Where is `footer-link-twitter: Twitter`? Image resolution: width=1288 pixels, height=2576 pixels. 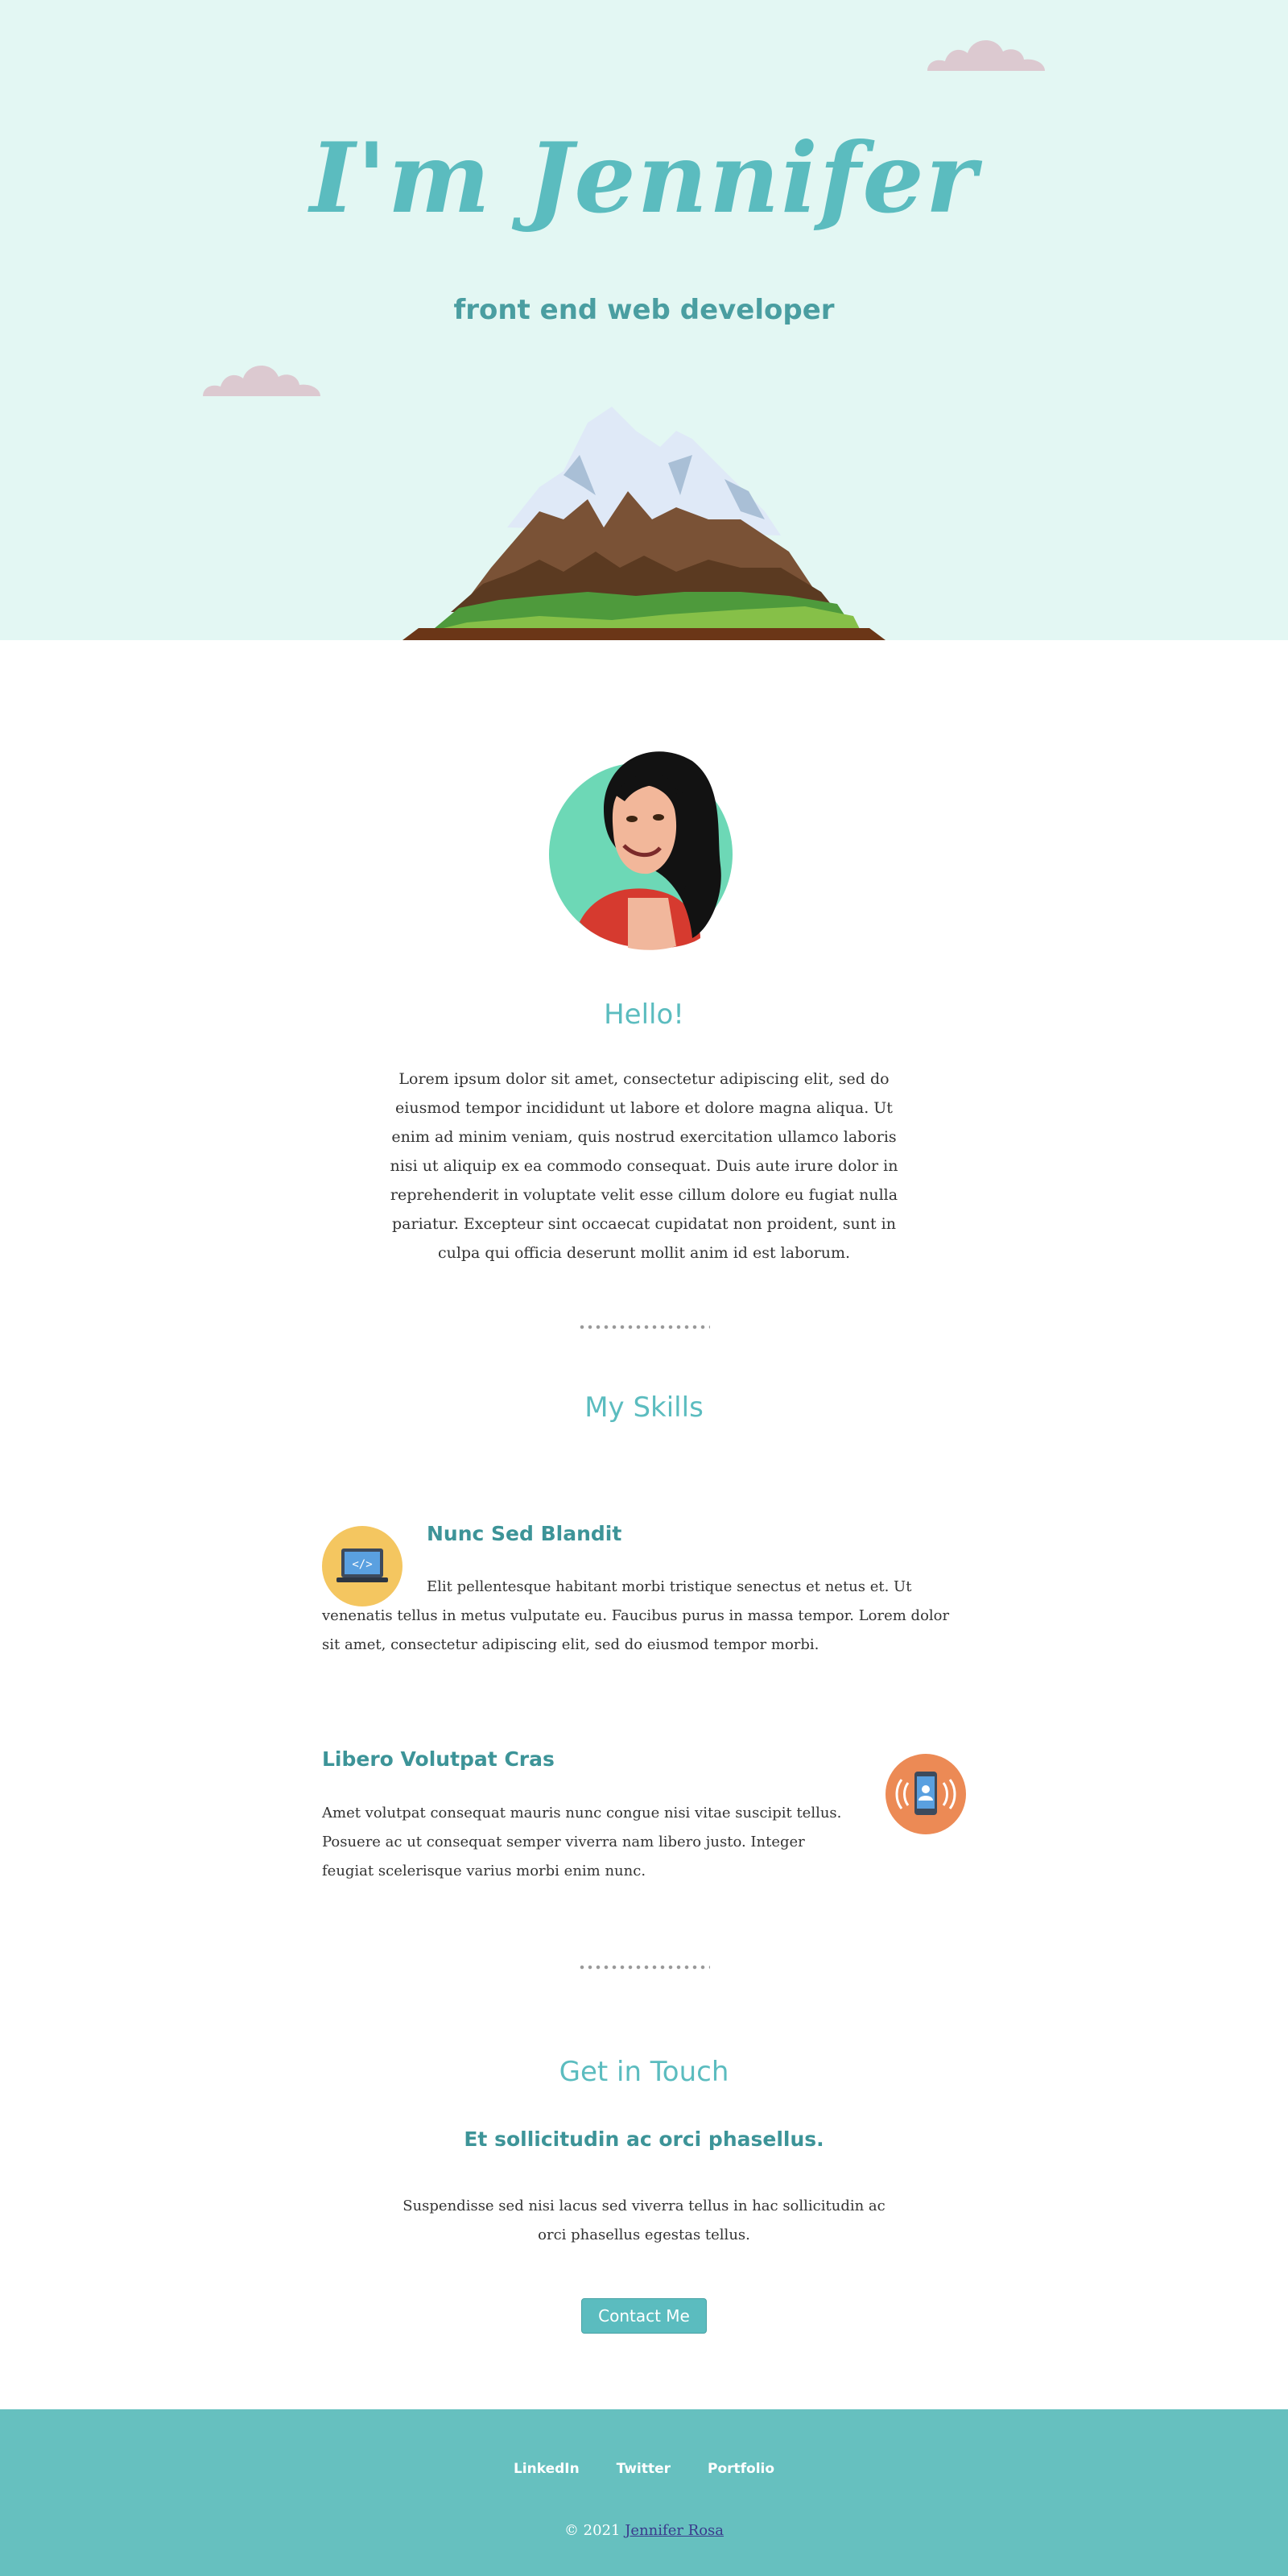
footer-link-twitter: Twitter is located at coordinates (644, 2469).